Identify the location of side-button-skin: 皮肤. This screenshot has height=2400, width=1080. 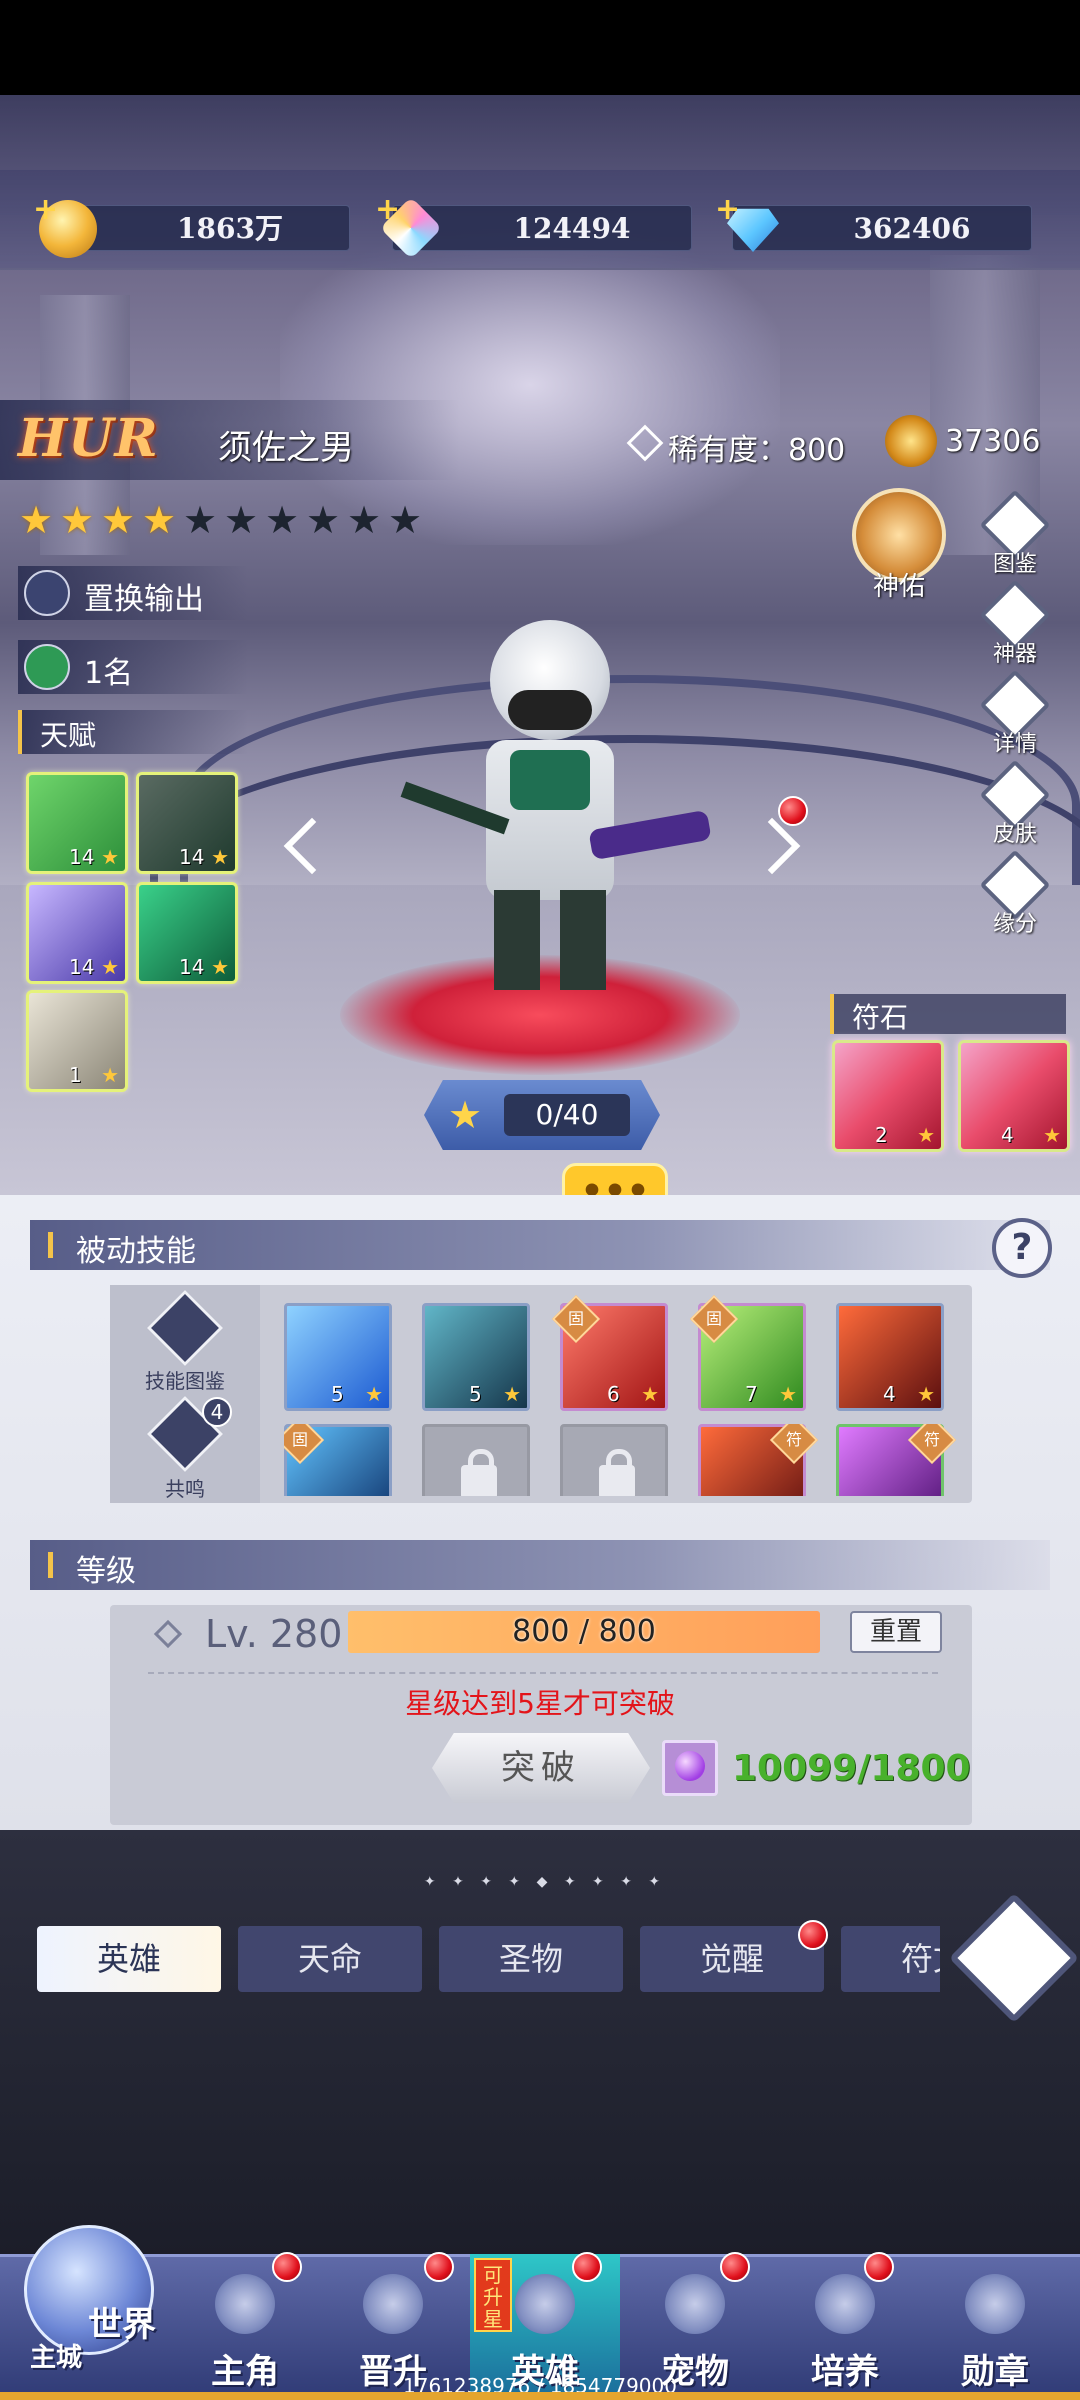
(1015, 804).